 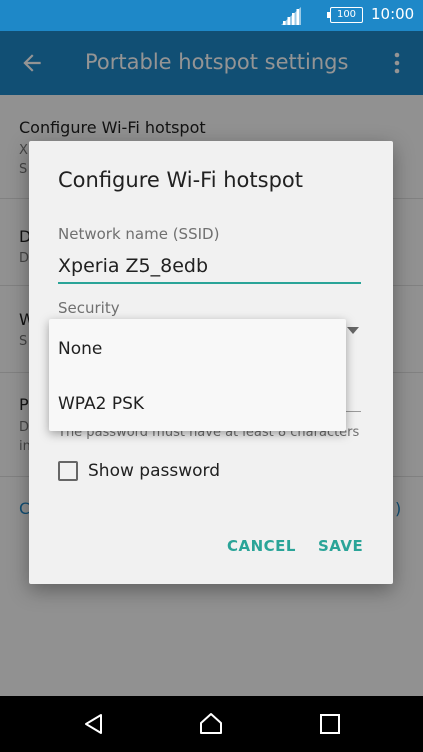 I want to click on show-password-label: Show password, so click(x=154, y=471).